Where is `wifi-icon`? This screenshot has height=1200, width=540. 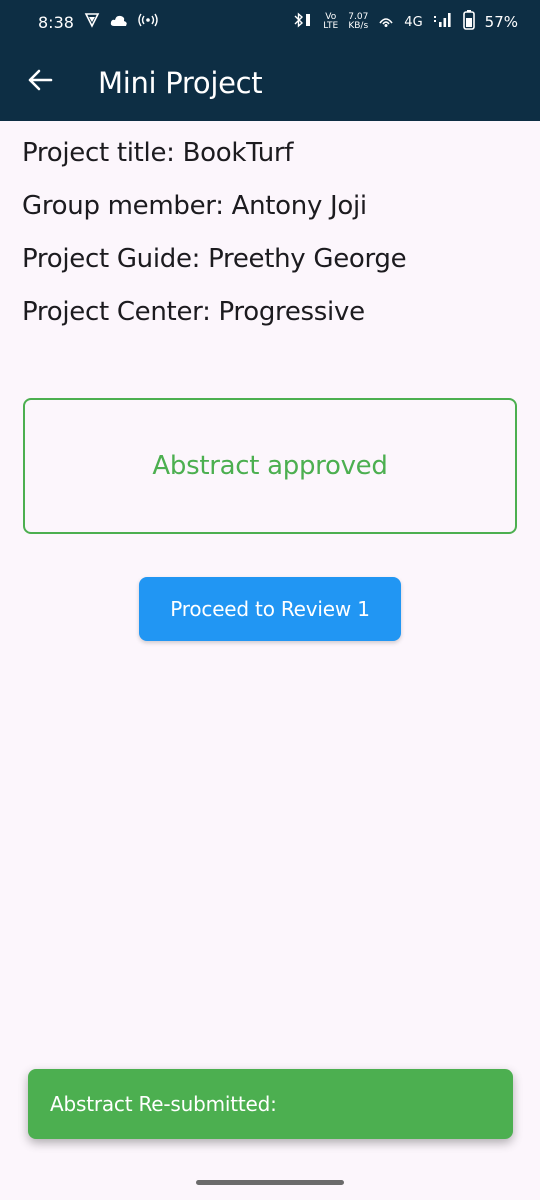 wifi-icon is located at coordinates (386, 22).